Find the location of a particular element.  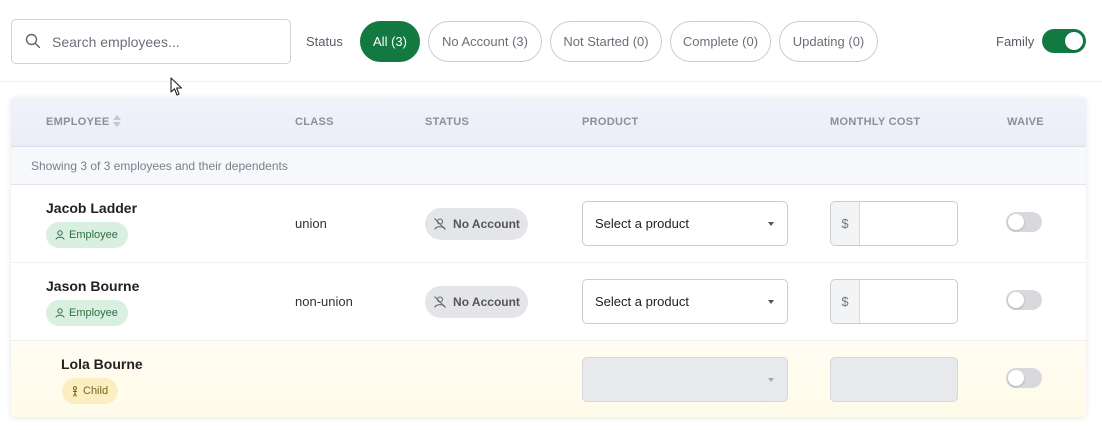

dependent-name: Lola Bourne is located at coordinates (102, 364).